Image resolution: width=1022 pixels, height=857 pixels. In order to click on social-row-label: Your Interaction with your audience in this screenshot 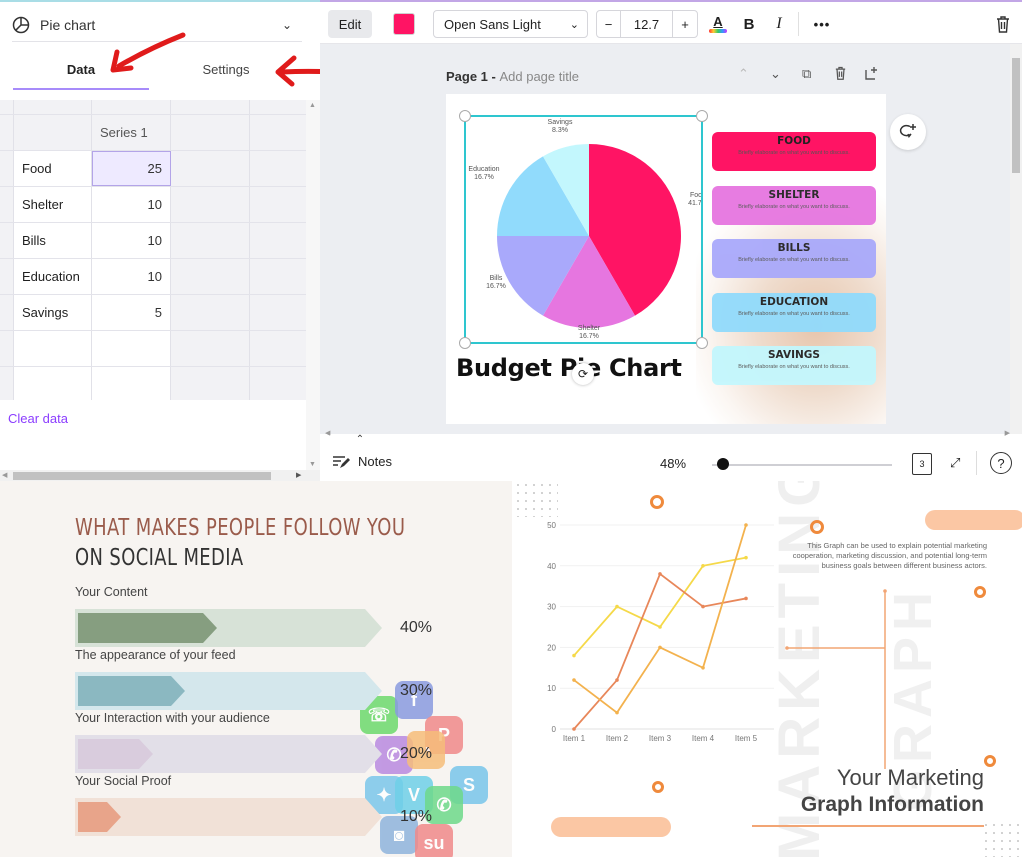, I will do `click(172, 718)`.